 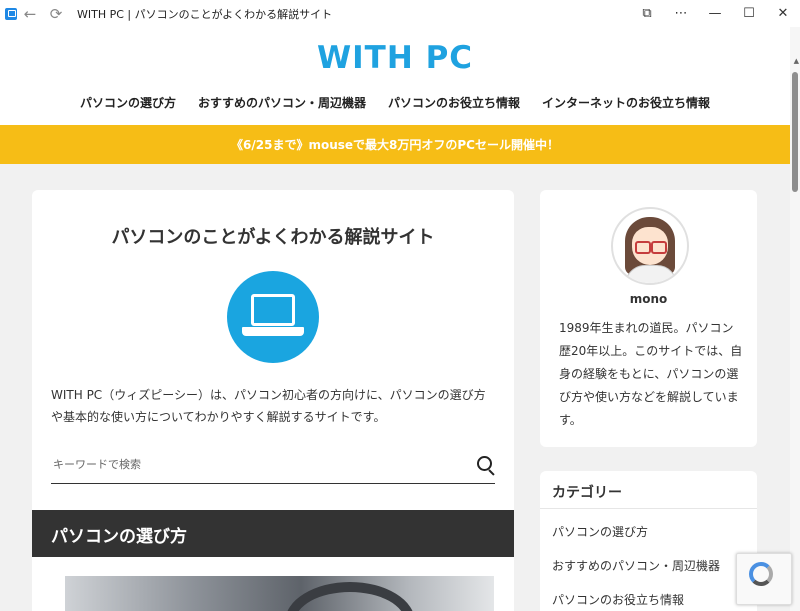 What do you see at coordinates (273, 237) in the screenshot?
I see `page-title: パソコンのことがよくわかる解説サイト` at bounding box center [273, 237].